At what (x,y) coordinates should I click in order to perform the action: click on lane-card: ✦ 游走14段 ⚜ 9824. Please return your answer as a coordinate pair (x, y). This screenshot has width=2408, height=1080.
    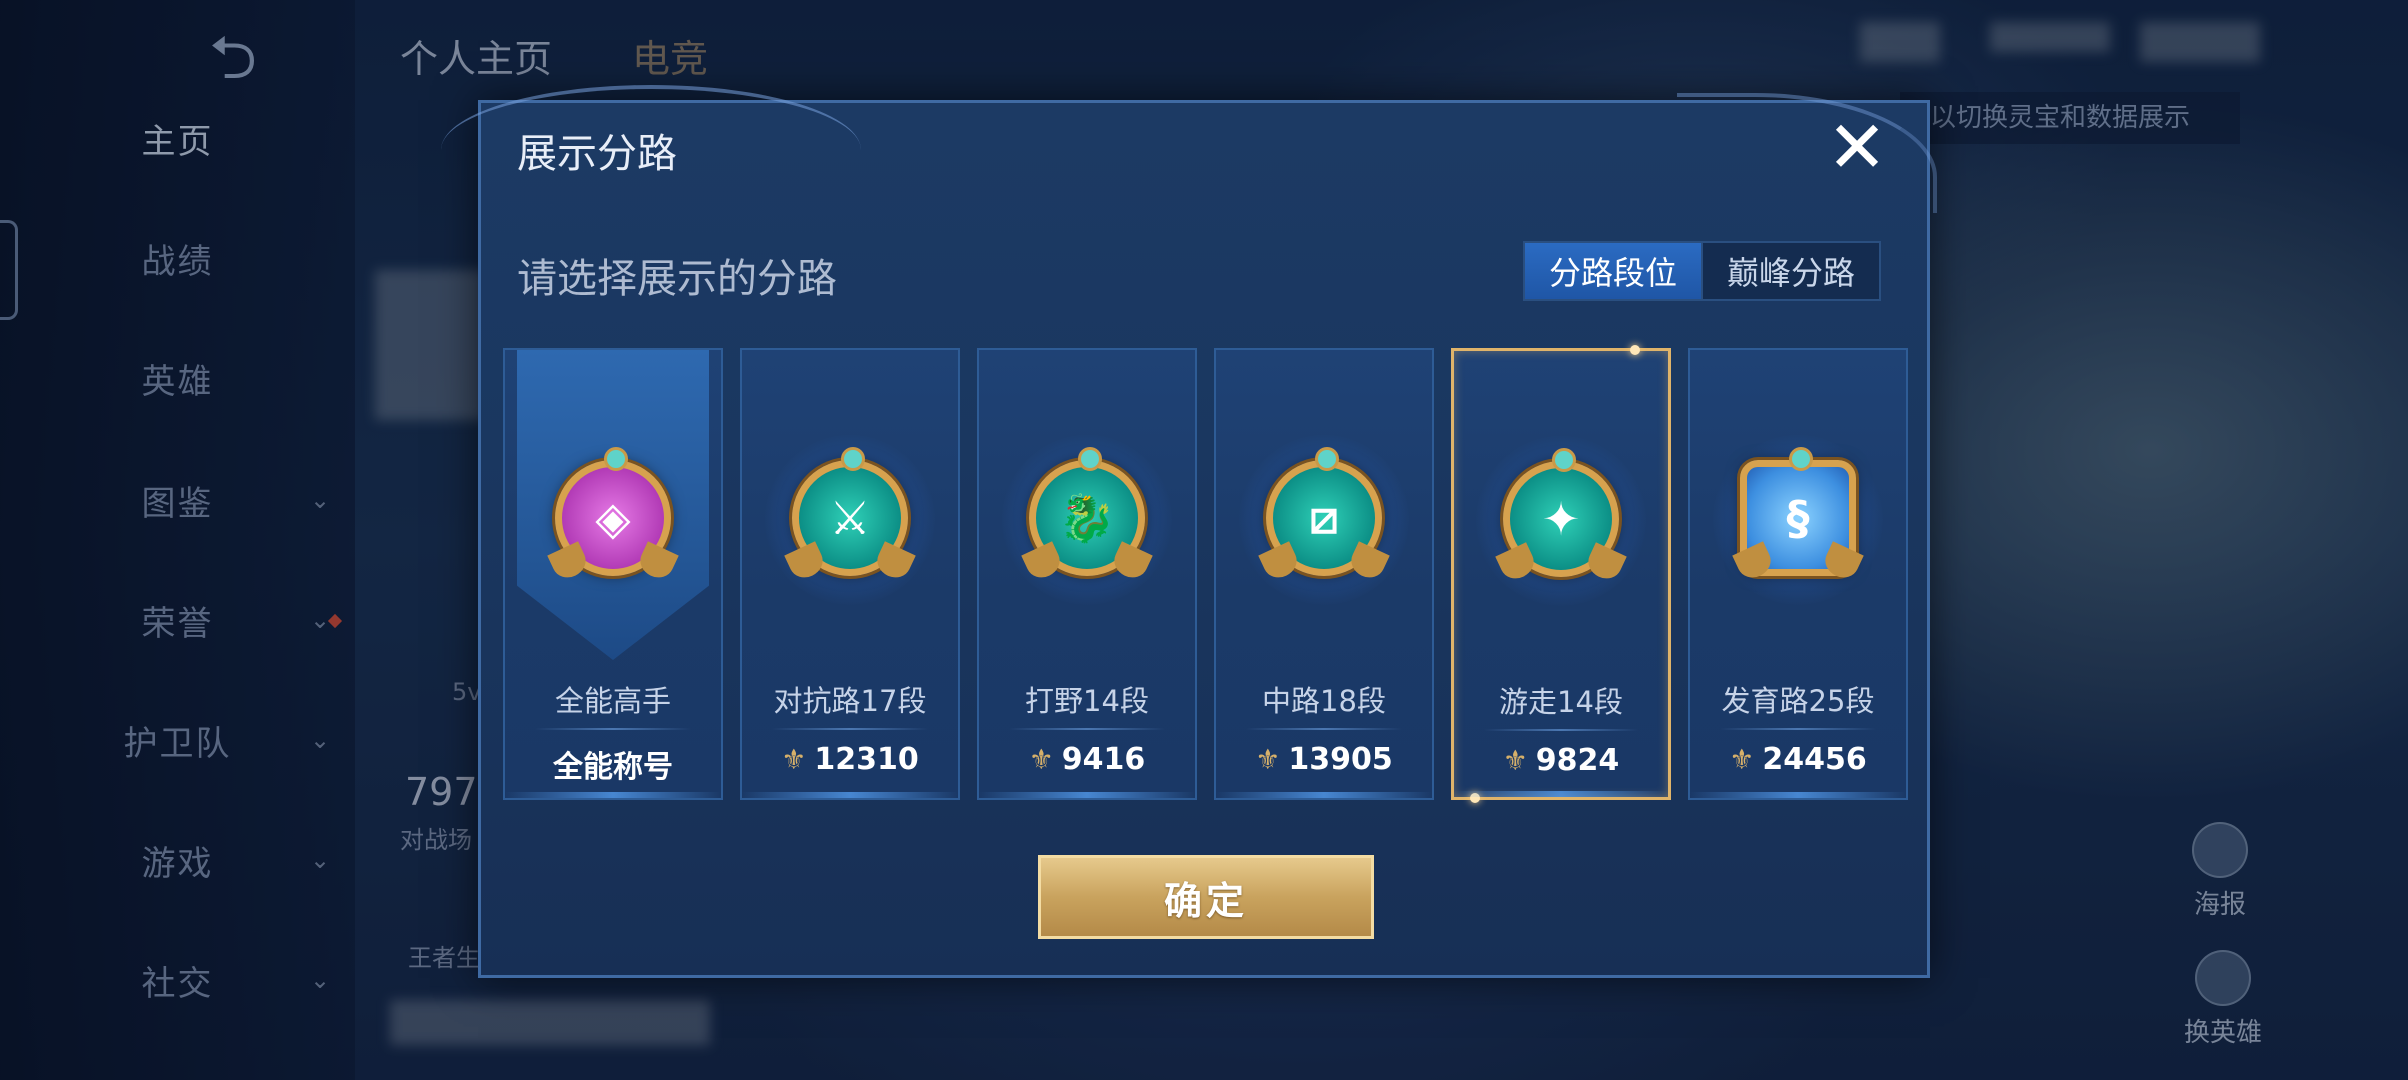
    Looking at the image, I should click on (1561, 574).